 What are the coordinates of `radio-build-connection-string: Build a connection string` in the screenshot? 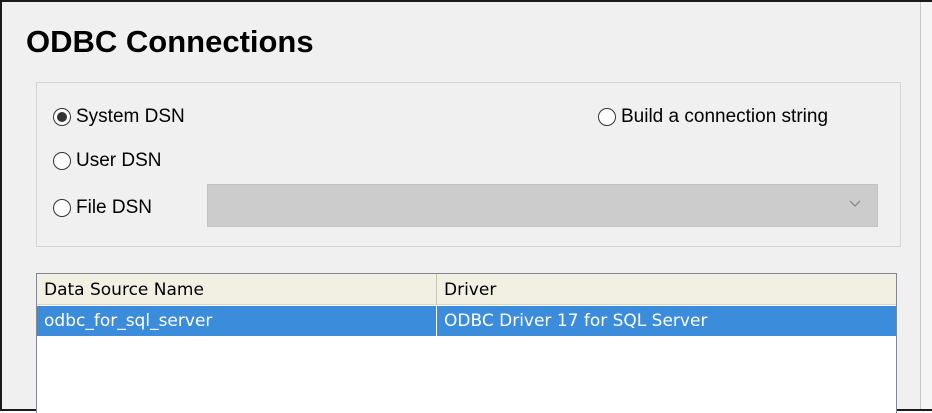 It's located at (713, 117).